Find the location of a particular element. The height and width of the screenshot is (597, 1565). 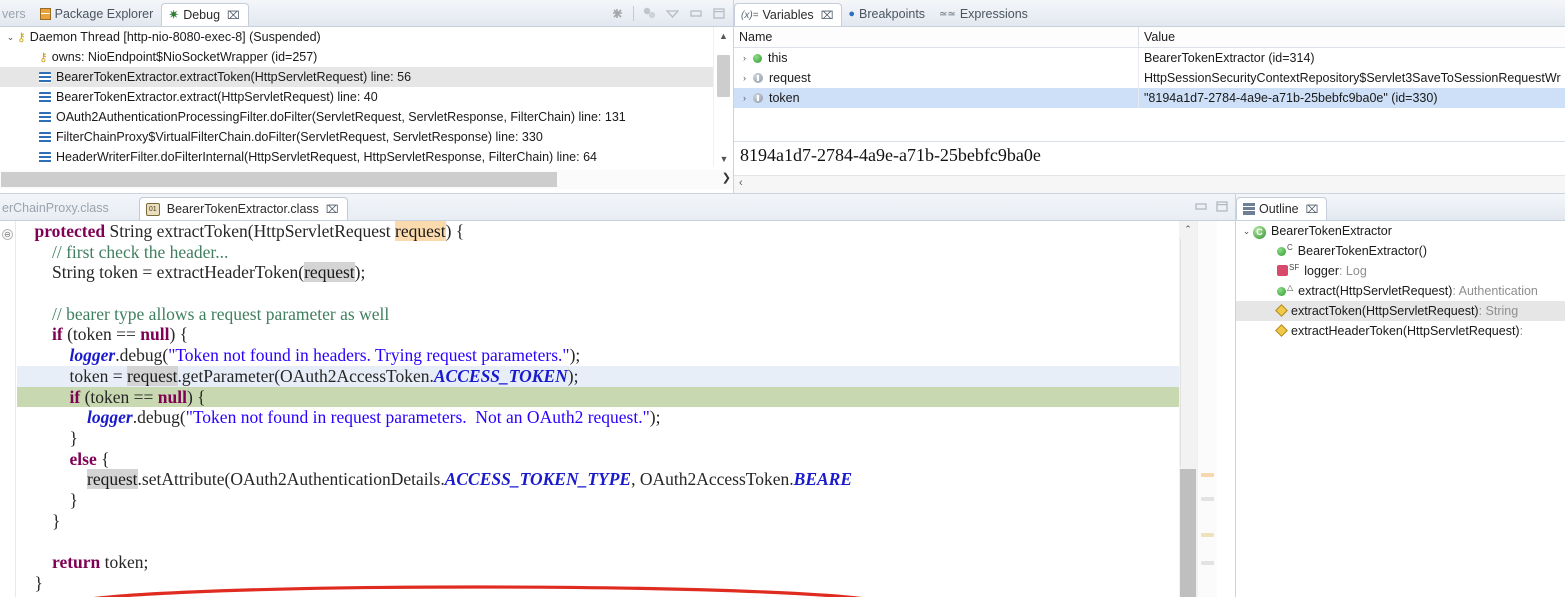

column-header-name: Name is located at coordinates (936, 37).